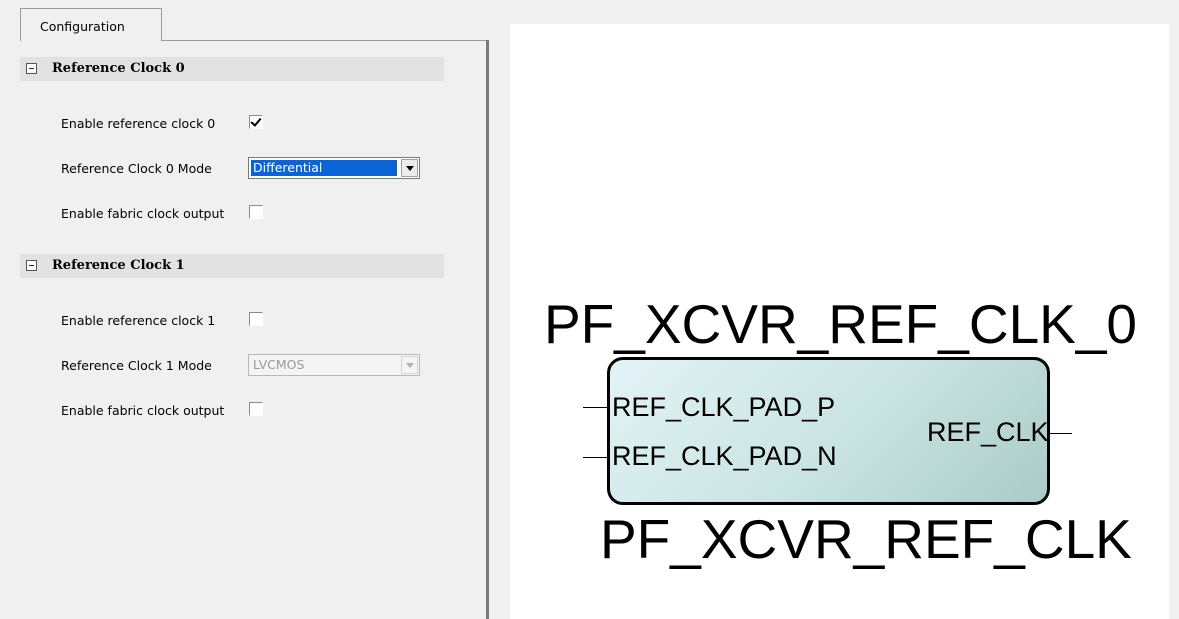  I want to click on enable-fabric-clock-1-checkbox, so click(256, 409).